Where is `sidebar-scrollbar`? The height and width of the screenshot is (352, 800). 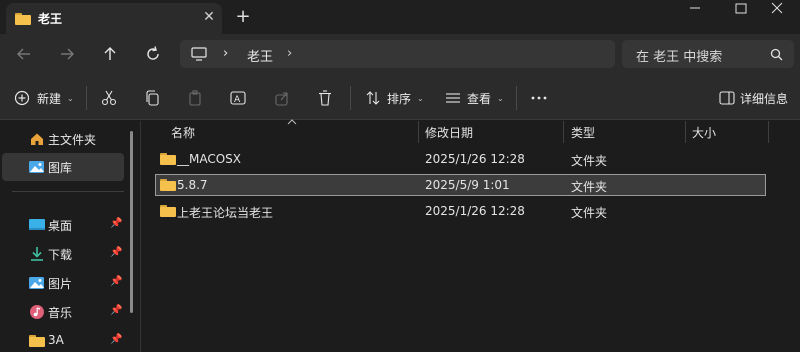 sidebar-scrollbar is located at coordinates (131, 222).